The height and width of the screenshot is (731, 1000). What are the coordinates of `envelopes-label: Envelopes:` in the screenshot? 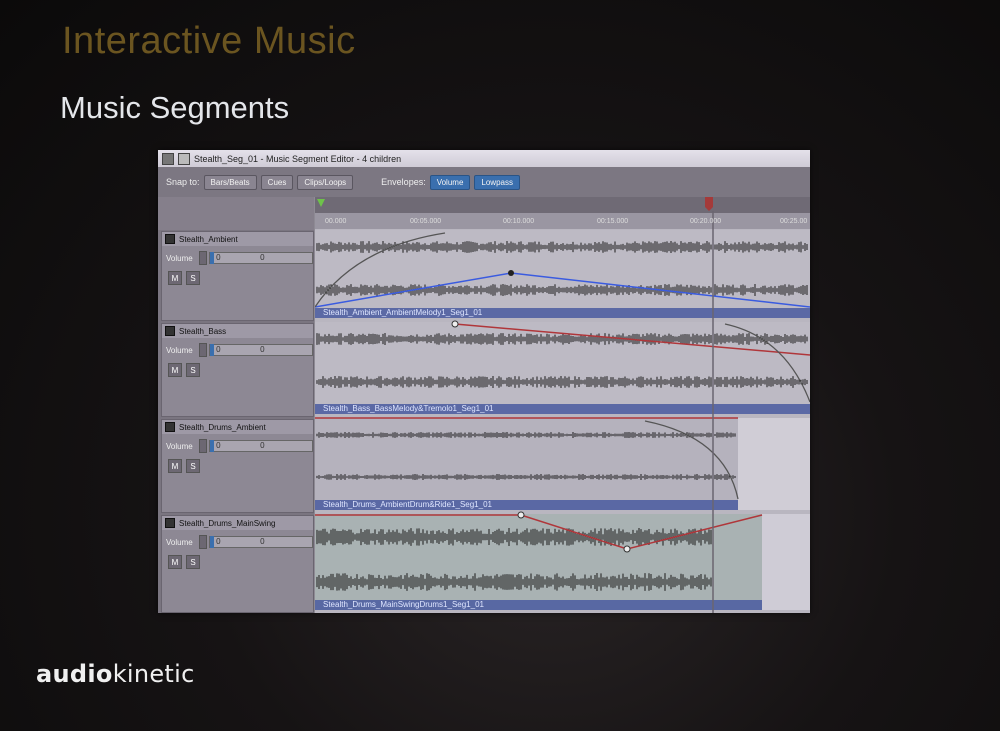 It's located at (403, 182).